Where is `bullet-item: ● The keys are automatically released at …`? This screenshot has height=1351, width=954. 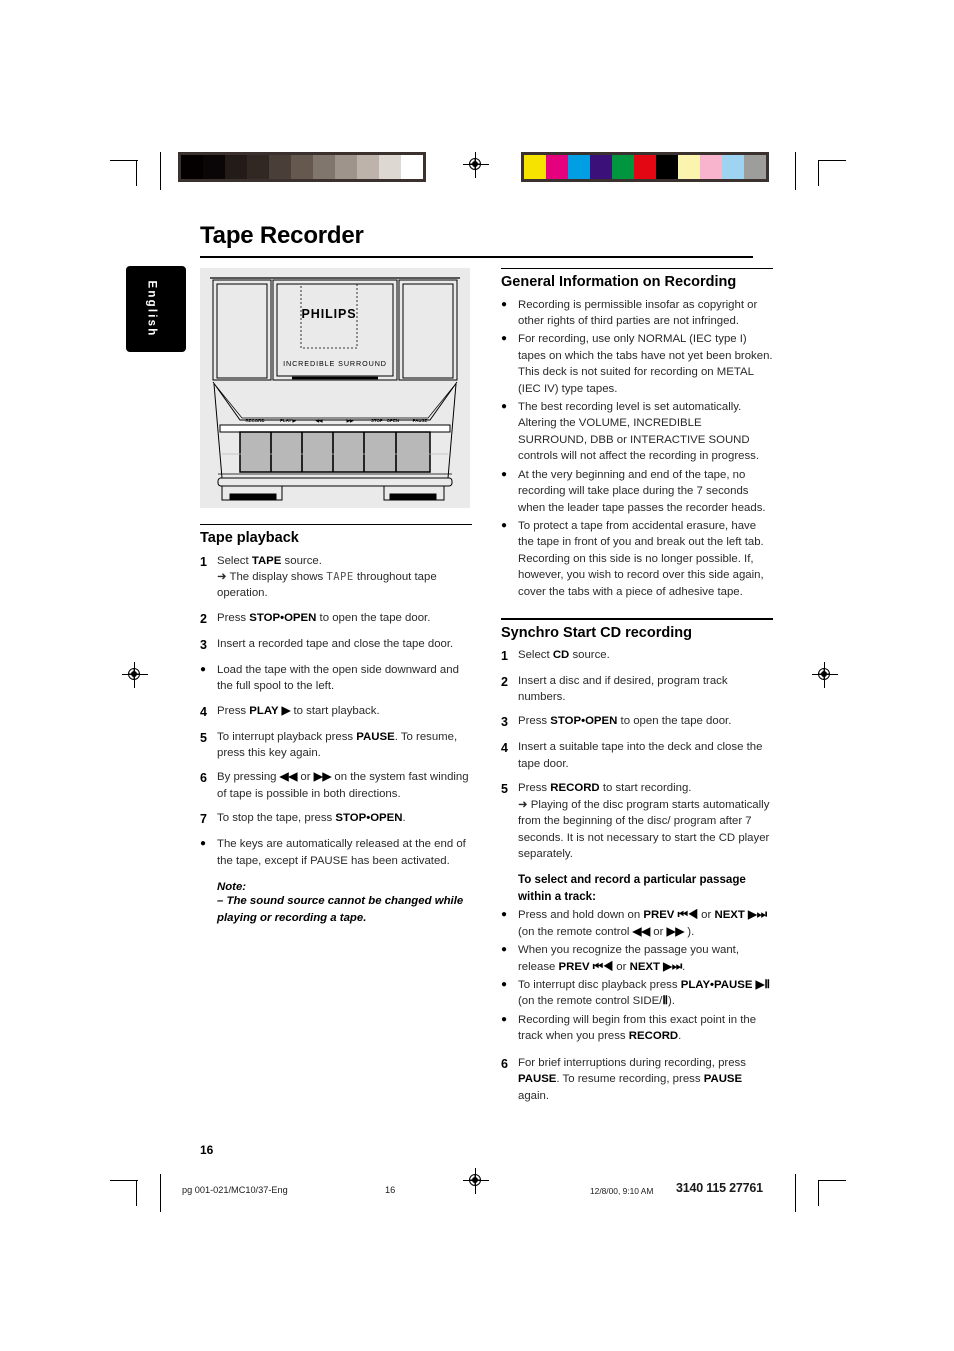
bullet-item: ● The keys are automatically released at … is located at coordinates (336, 852).